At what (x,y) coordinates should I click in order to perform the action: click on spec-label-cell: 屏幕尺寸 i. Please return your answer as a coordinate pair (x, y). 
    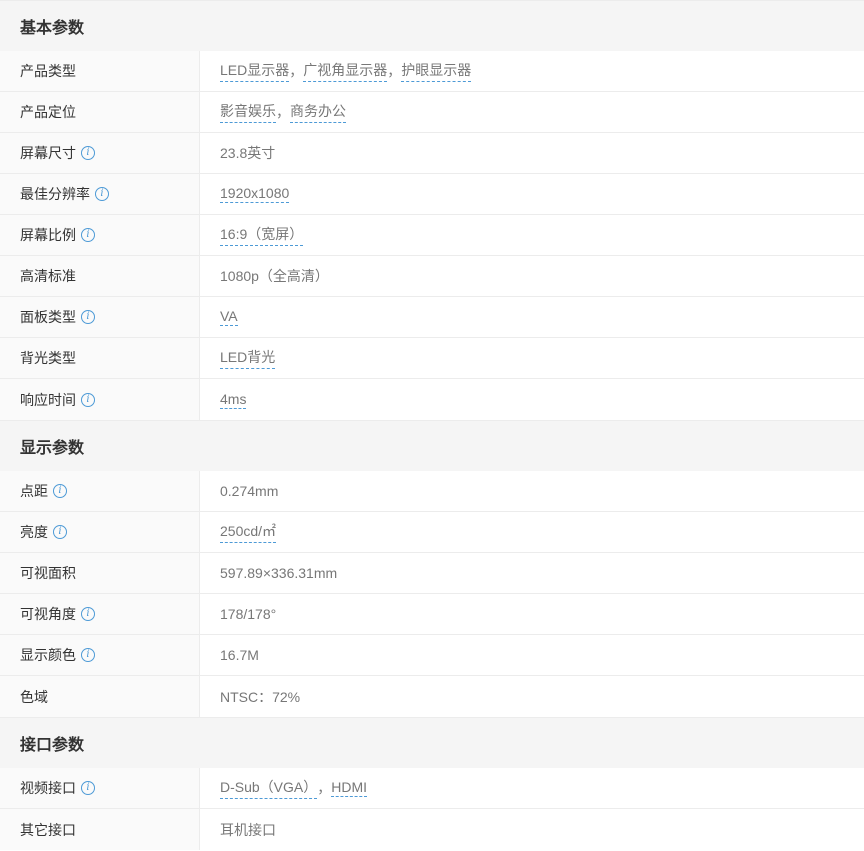
    Looking at the image, I should click on (100, 153).